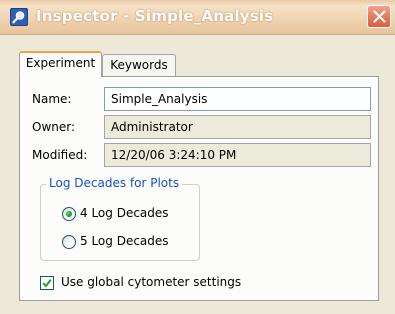  I want to click on owner-label: Owner:, so click(54, 127).